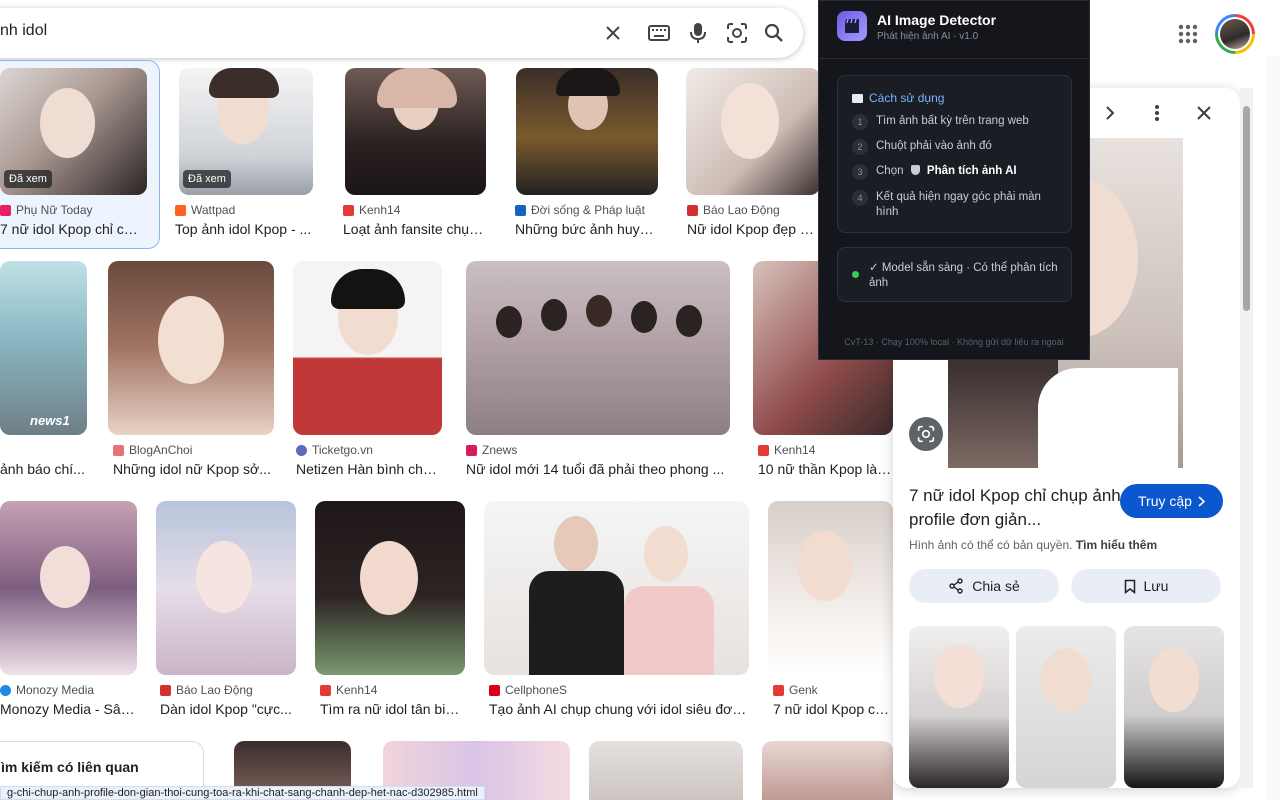  What do you see at coordinates (1188, 34) in the screenshot?
I see `apps-grid-icon` at bounding box center [1188, 34].